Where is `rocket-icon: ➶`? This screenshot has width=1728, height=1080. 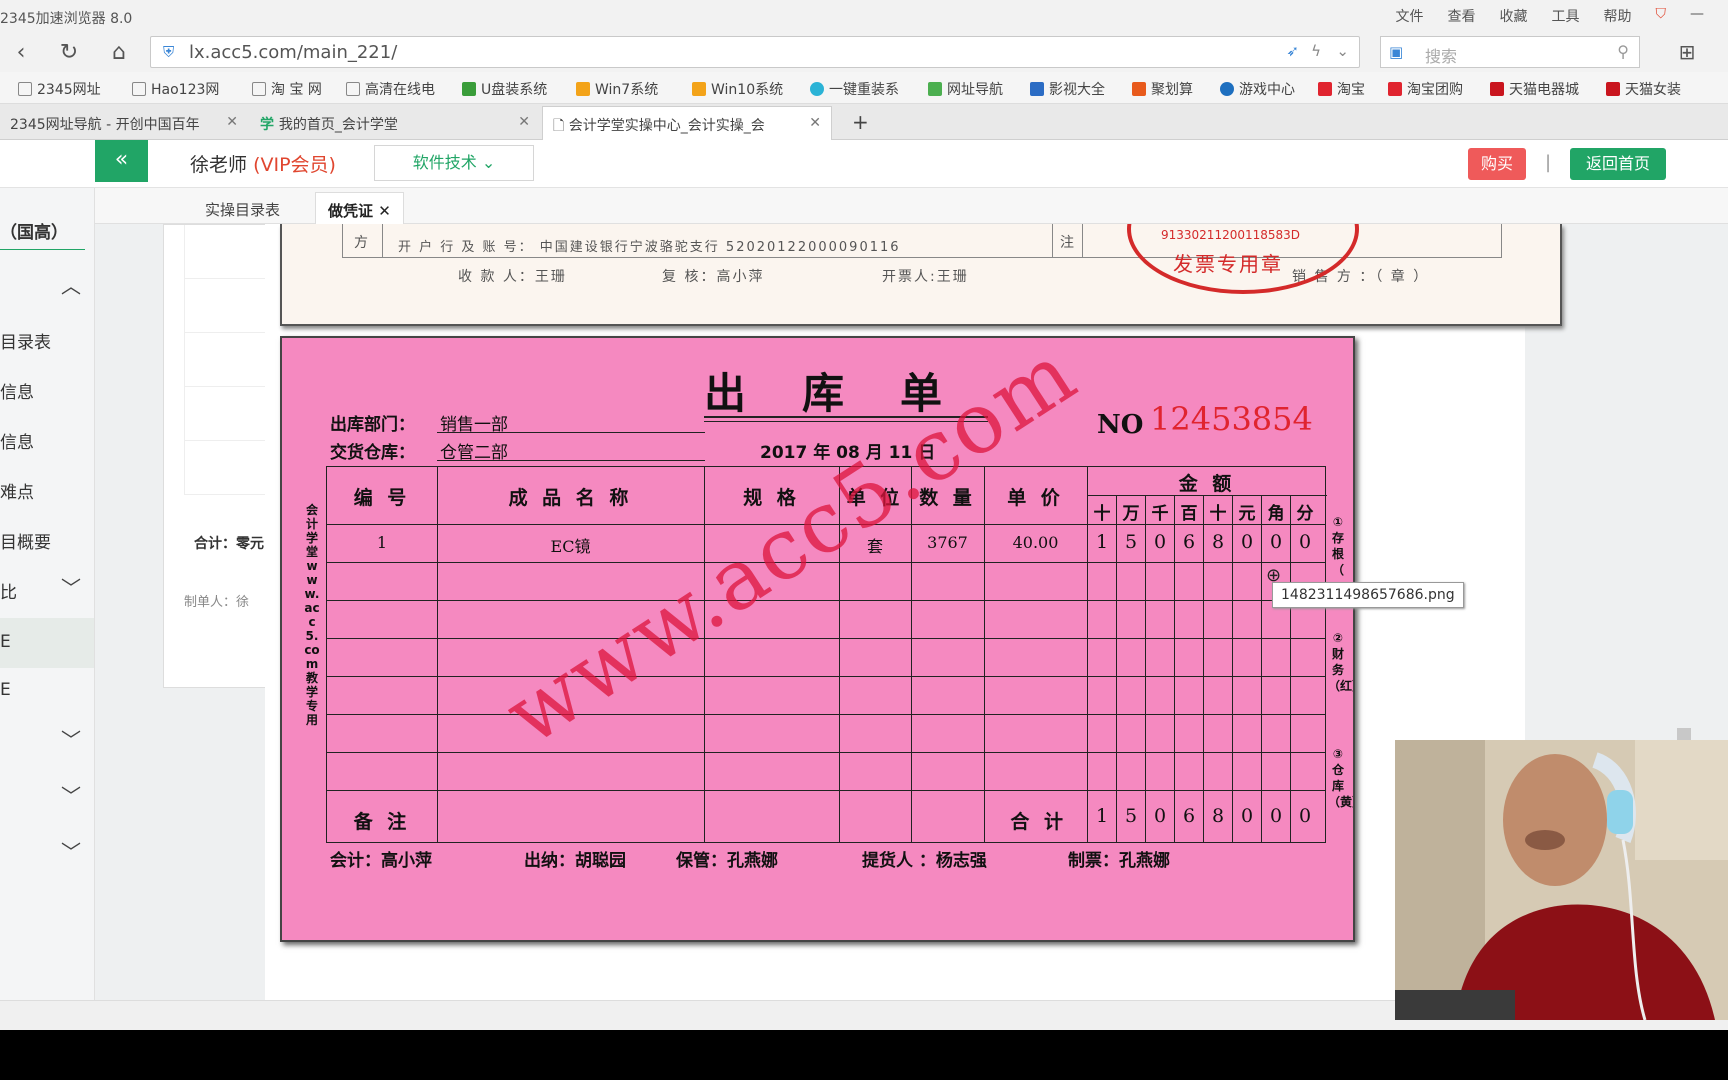 rocket-icon: ➶ is located at coordinates (1292, 51).